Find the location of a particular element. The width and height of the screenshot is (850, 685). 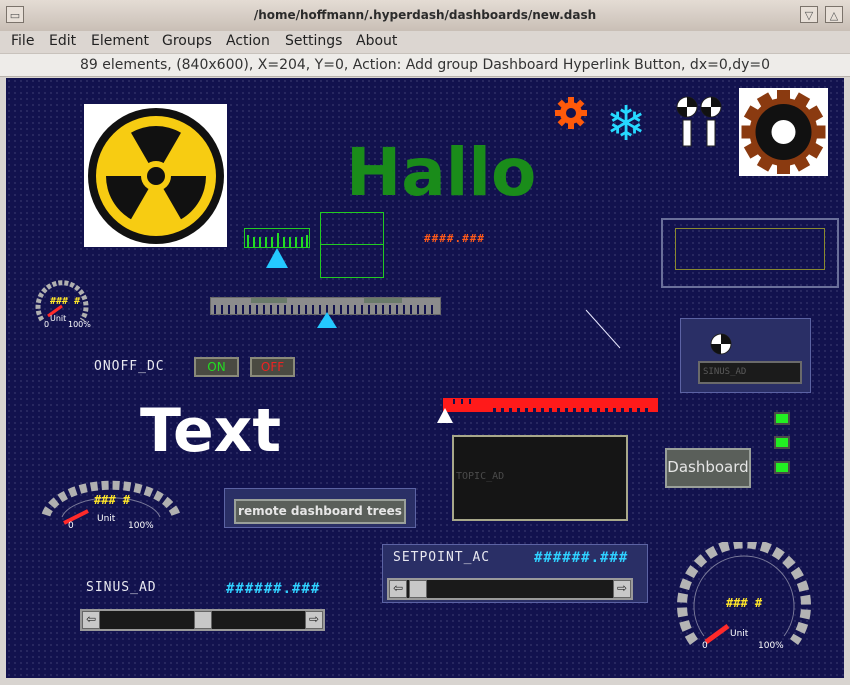

checkered-flag-icon is located at coordinates (700, 124).